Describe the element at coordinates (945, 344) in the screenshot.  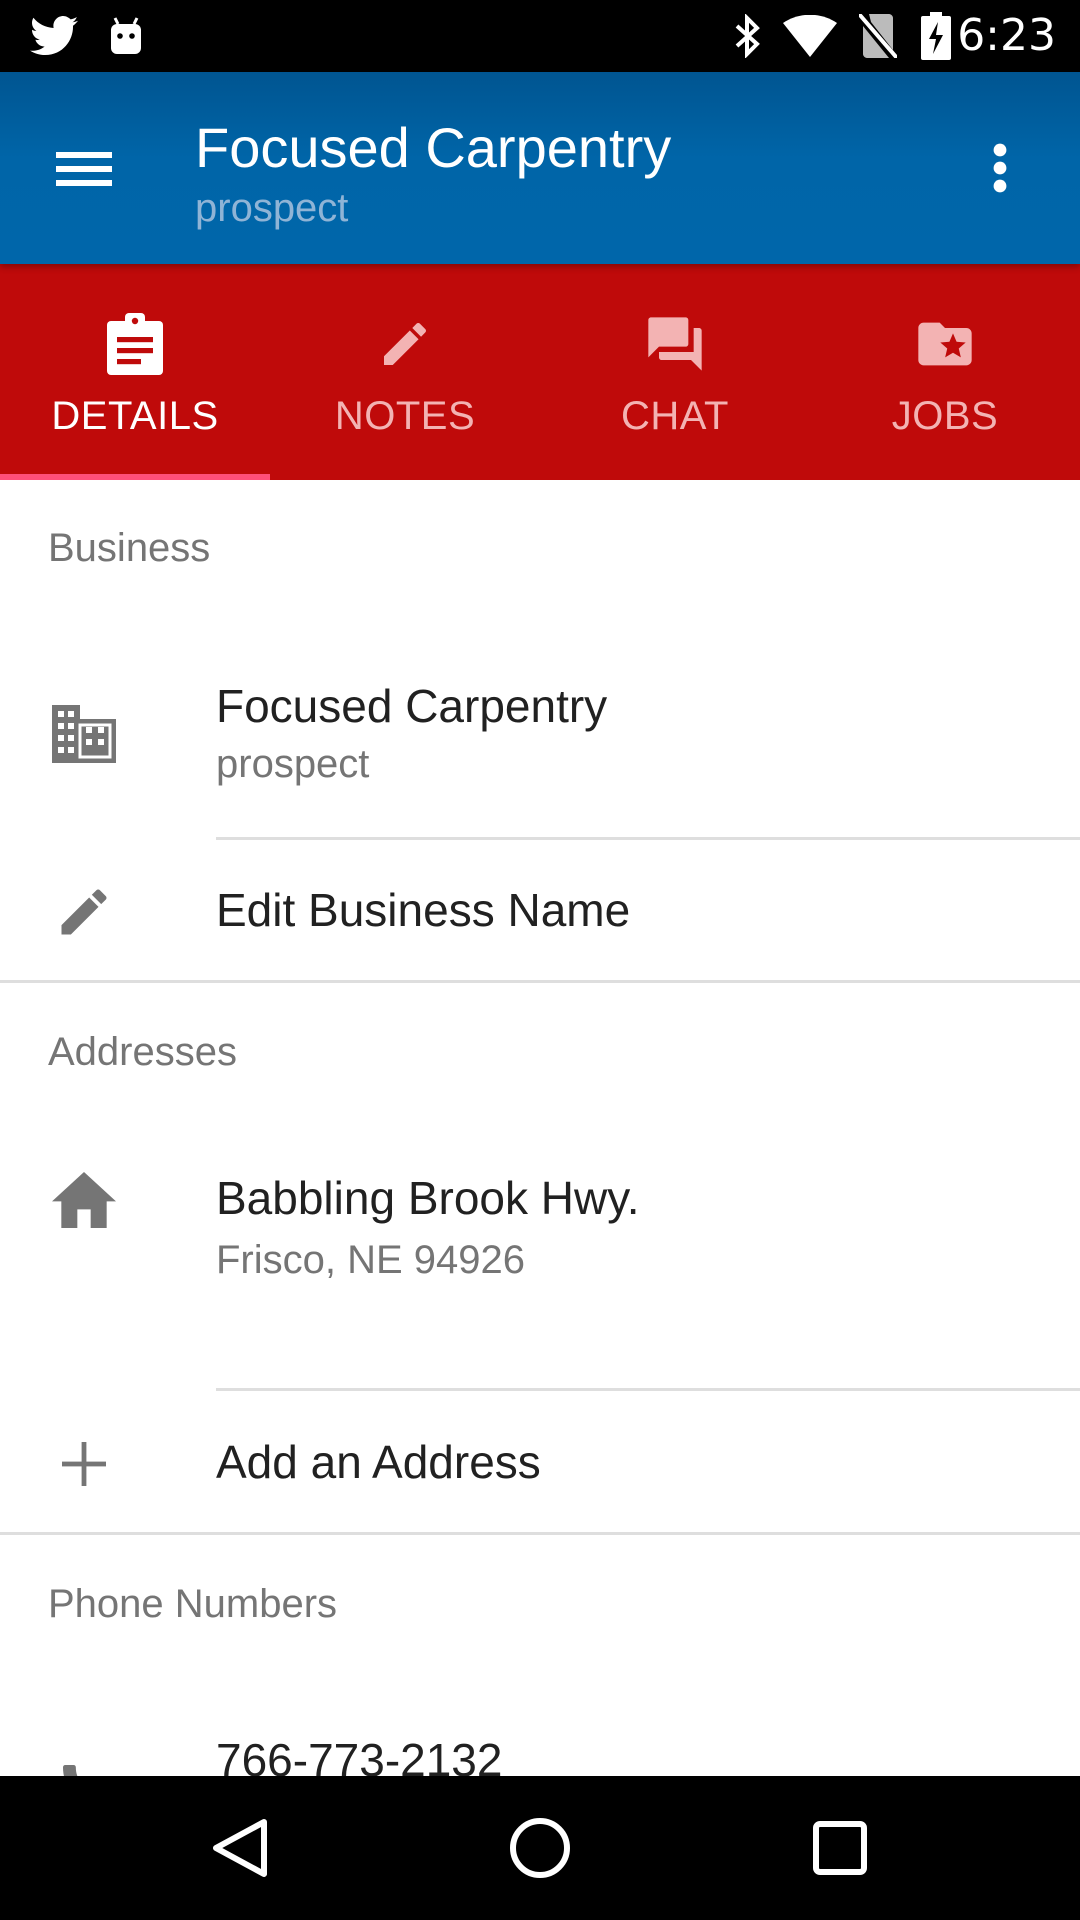
I see `folder-star-icon` at that location.